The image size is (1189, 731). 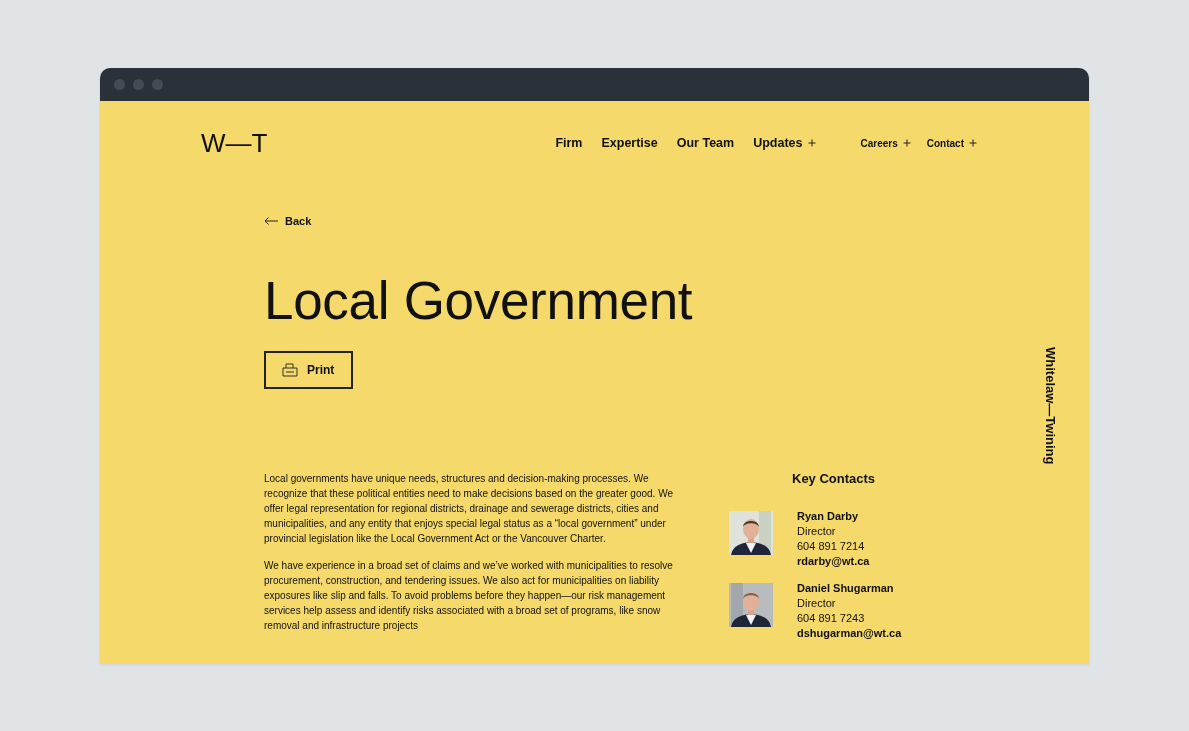 I want to click on contact-phone: 604 891 7243, so click(x=831, y=618).